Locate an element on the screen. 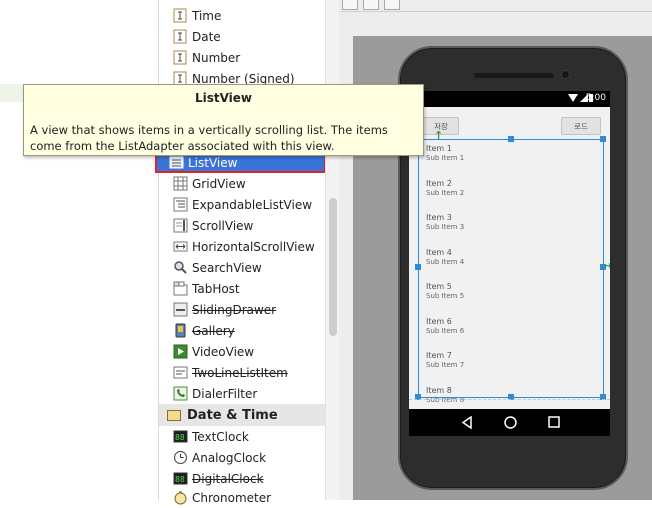  palette-item-horizontalscrollview: HorizontalScrollView is located at coordinates (242, 246).